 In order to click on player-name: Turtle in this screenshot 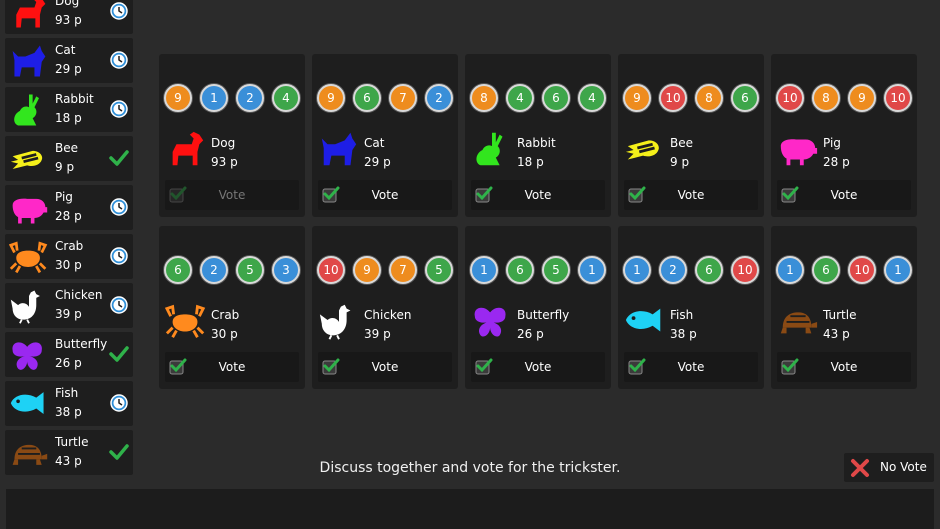, I will do `click(72, 442)`.